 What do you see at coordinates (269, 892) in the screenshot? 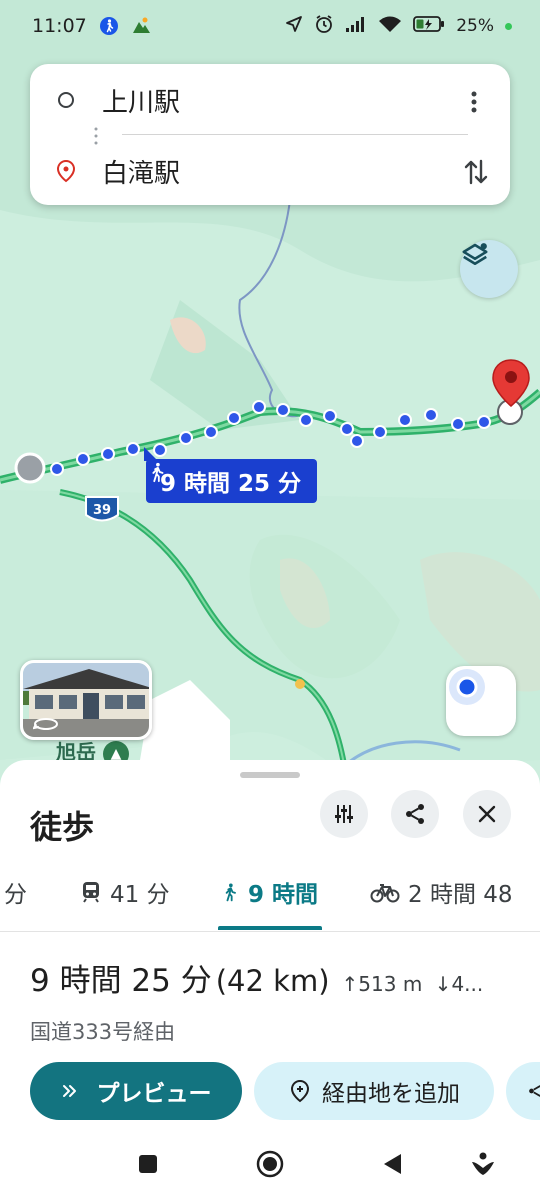
I see `tab-walk: 9 時間` at bounding box center [269, 892].